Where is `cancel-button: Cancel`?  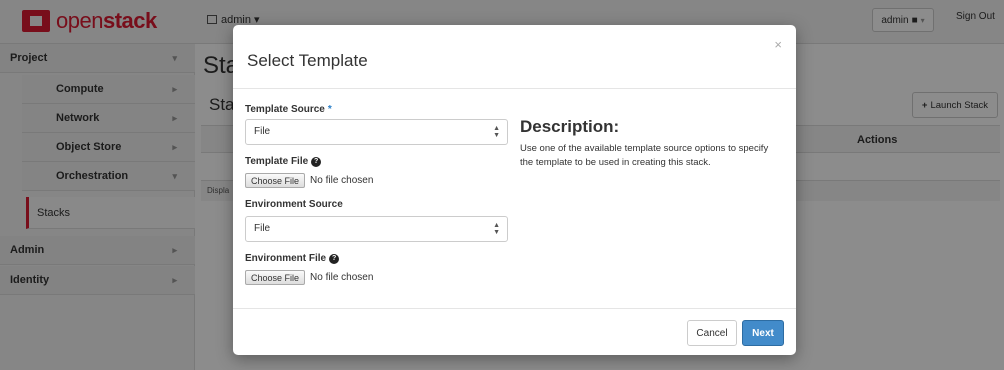
cancel-button: Cancel is located at coordinates (712, 333).